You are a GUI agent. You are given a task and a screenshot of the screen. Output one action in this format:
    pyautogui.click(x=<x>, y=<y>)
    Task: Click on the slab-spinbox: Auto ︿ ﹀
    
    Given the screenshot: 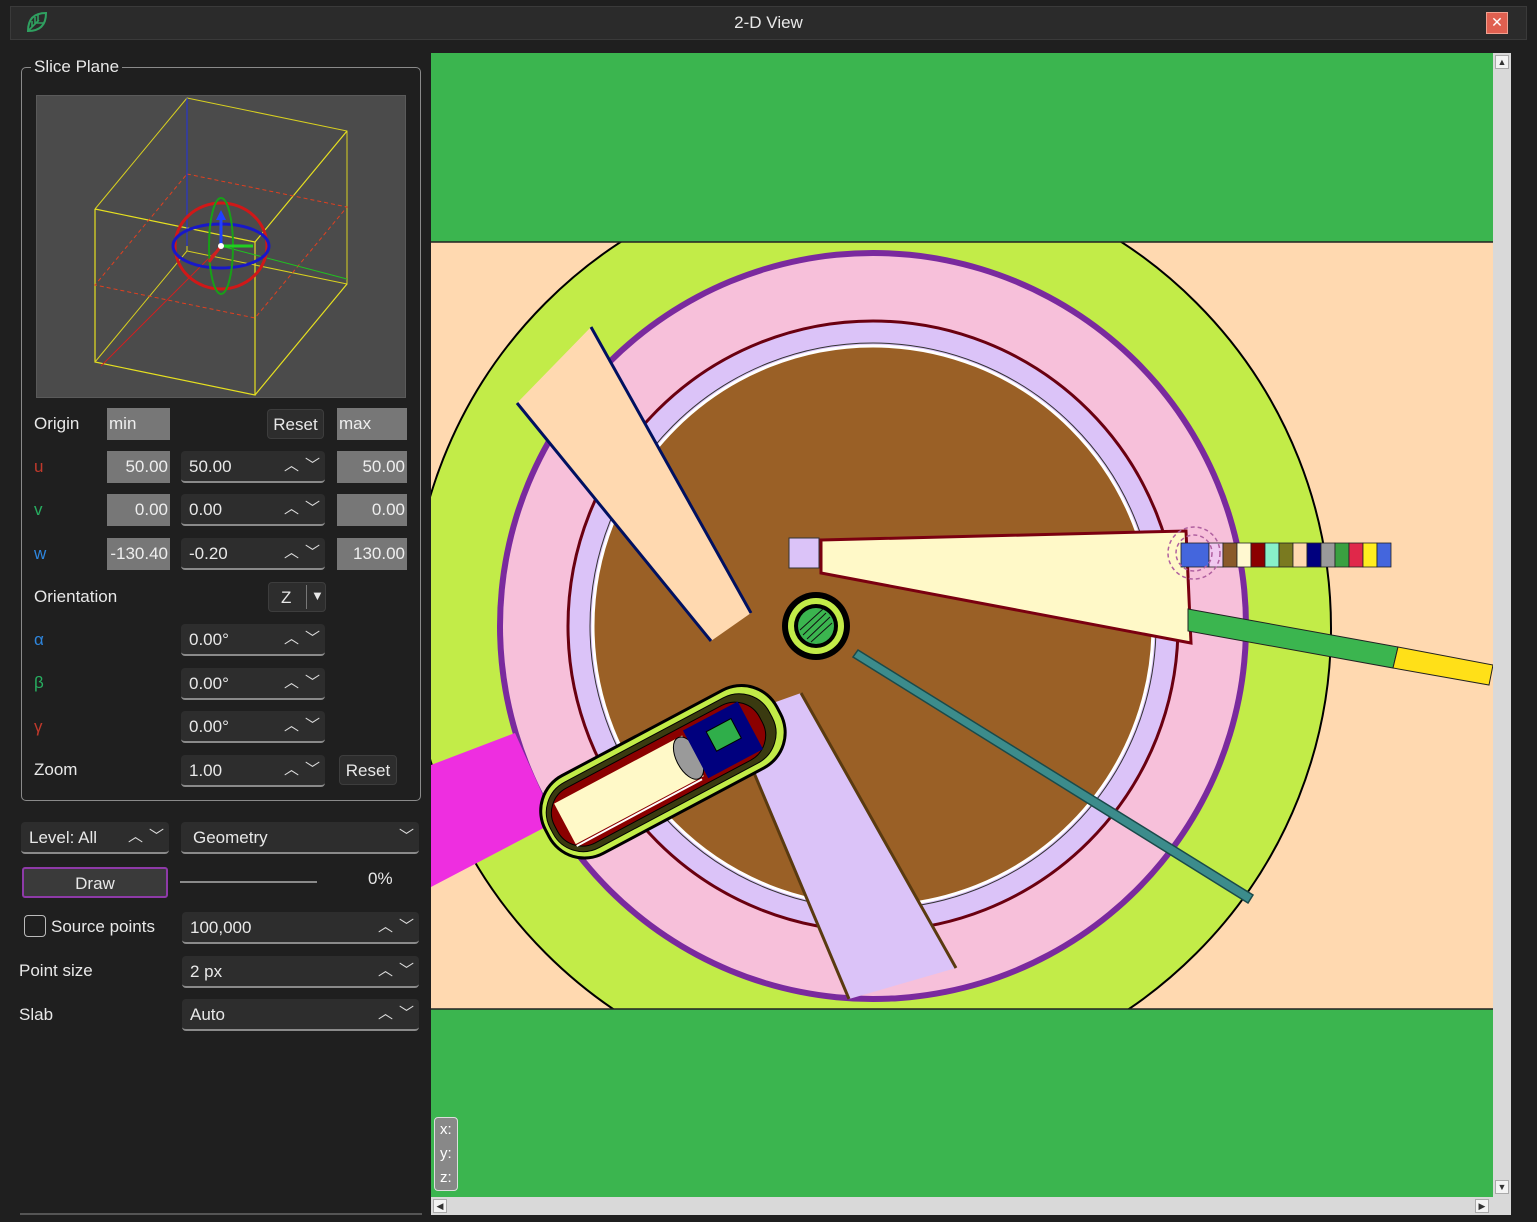 What is the action you would take?
    pyautogui.click(x=300, y=1015)
    